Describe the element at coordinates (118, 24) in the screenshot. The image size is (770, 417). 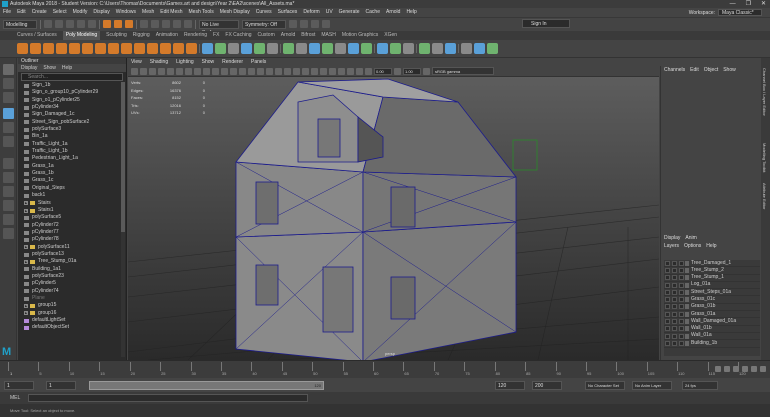
I see `select-object-icon` at that location.